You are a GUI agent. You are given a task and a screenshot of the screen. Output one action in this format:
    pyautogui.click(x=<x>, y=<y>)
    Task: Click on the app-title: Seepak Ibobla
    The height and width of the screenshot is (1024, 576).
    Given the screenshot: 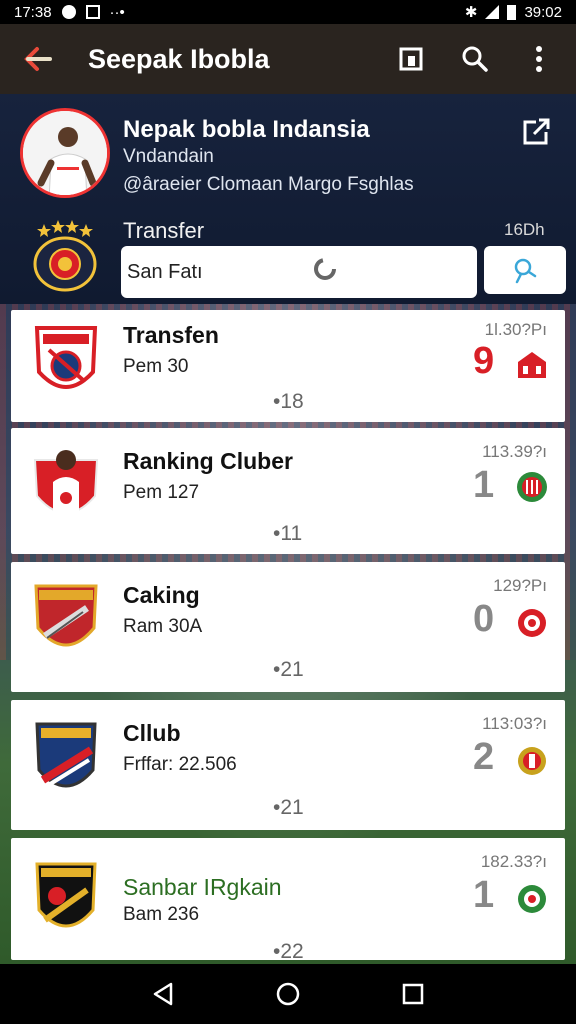 What is the action you would take?
    pyautogui.click(x=179, y=58)
    